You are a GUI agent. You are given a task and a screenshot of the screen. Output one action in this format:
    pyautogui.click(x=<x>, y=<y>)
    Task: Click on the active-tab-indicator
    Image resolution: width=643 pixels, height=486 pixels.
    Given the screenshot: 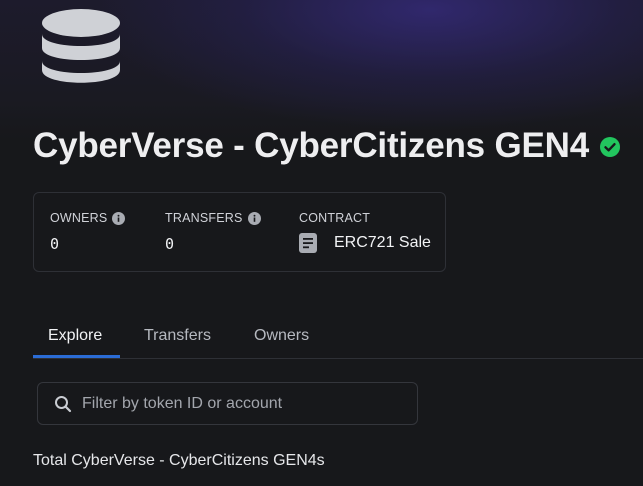 What is the action you would take?
    pyautogui.click(x=76, y=356)
    